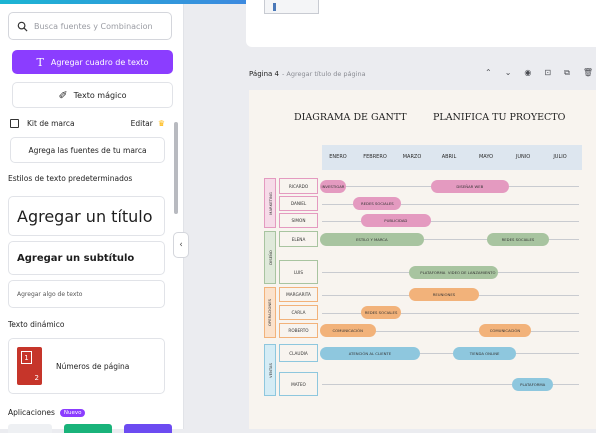 This screenshot has width=596, height=433. I want to click on brand-kit-icon, so click(14, 123).